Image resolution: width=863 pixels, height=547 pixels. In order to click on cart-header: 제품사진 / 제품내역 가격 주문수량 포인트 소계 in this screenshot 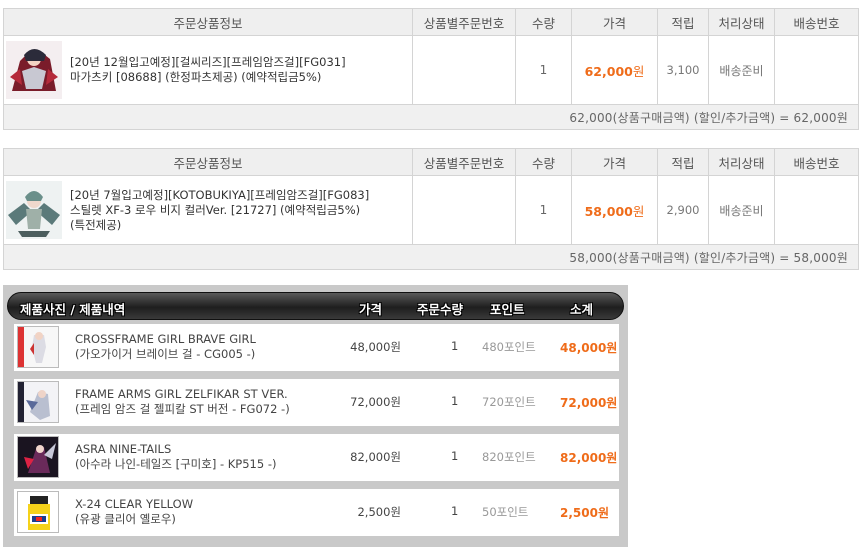, I will do `click(315, 306)`.